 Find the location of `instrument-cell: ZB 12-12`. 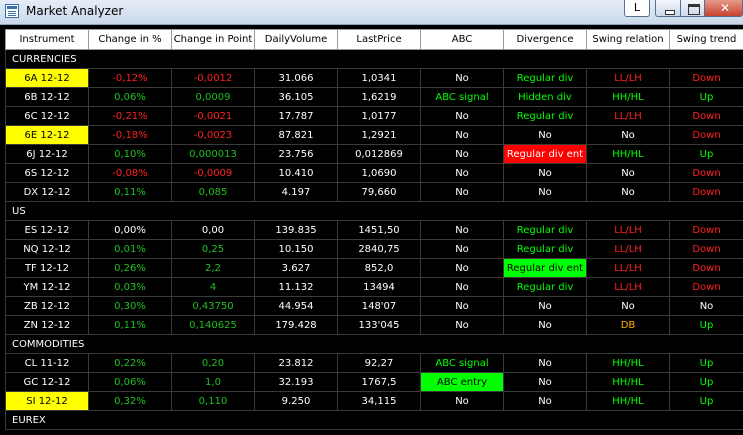

instrument-cell: ZB 12-12 is located at coordinates (47, 306).